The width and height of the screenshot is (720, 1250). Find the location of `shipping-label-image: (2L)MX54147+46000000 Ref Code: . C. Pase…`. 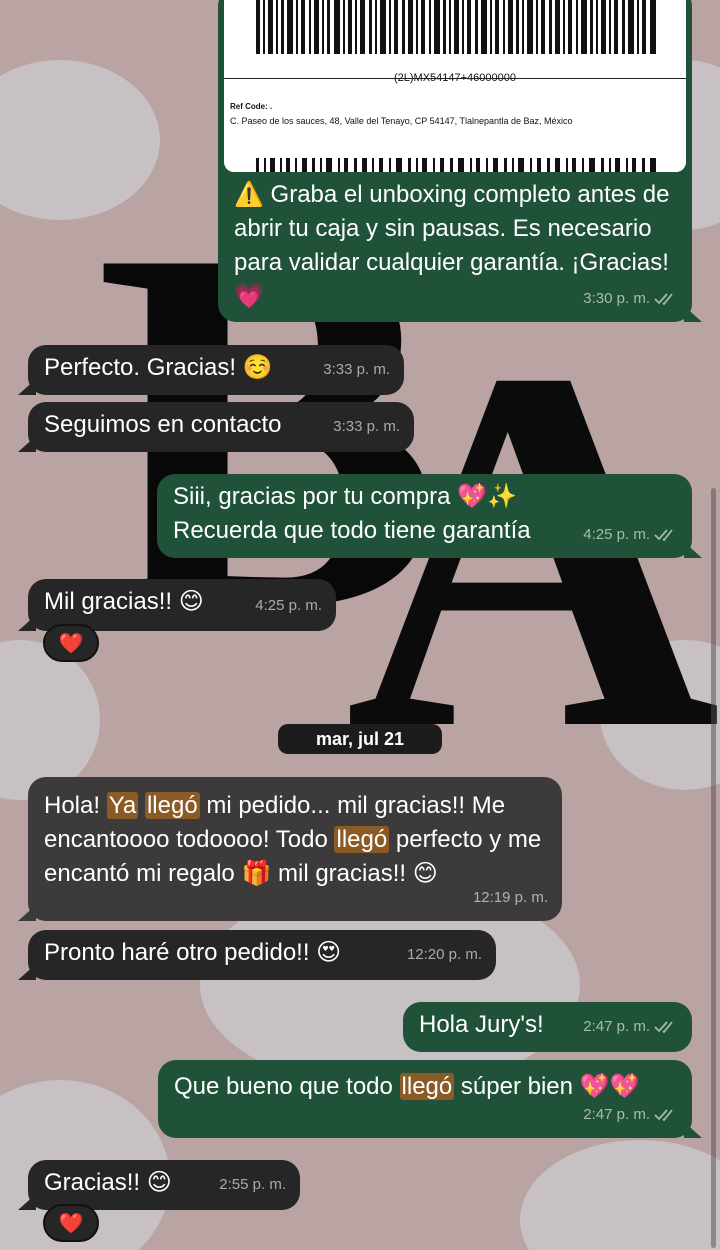

shipping-label-image: (2L)MX54147+46000000 Ref Code: . C. Pase… is located at coordinates (455, 86).